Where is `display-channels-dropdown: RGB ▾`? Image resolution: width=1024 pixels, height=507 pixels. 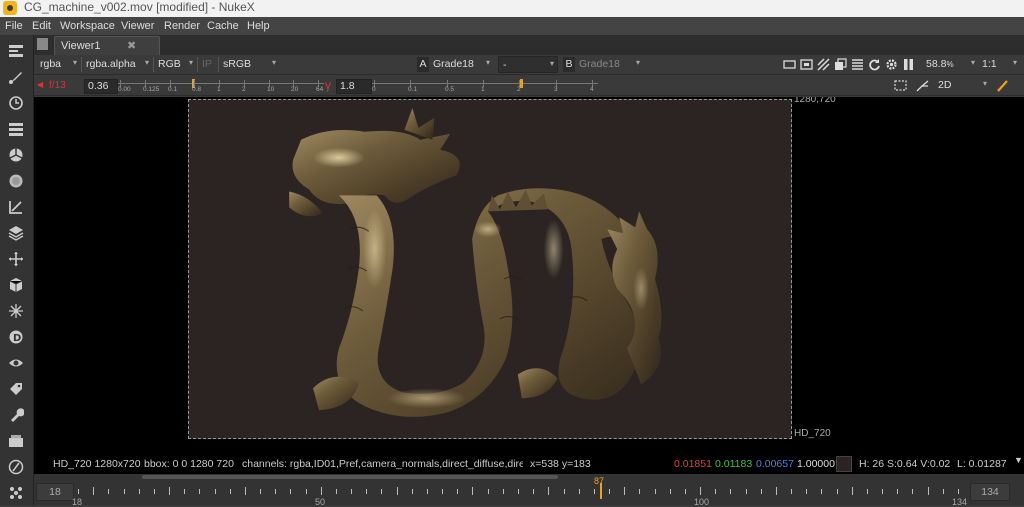
display-channels-dropdown: RGB ▾ is located at coordinates (175, 64).